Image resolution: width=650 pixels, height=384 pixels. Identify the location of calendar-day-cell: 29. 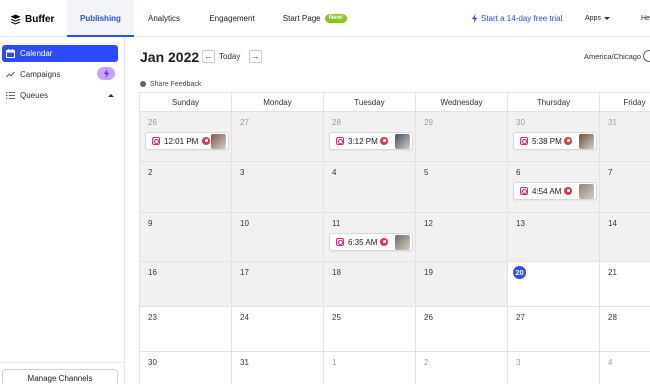
(461, 137).